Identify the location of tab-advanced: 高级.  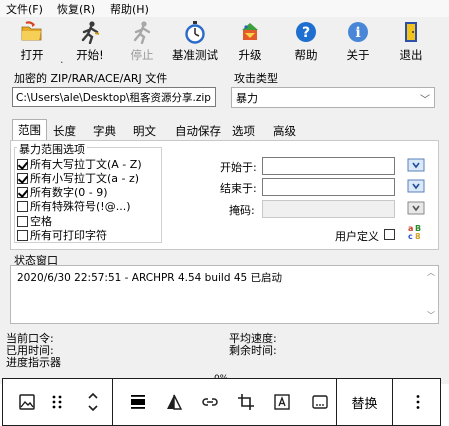
(284, 131).